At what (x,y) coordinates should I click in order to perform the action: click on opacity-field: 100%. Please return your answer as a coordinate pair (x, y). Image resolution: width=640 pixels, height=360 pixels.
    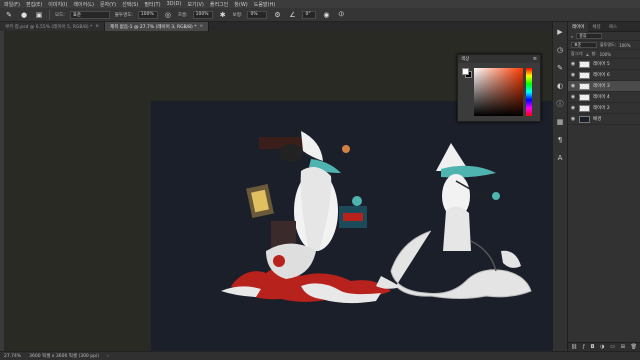
    Looking at the image, I should click on (147, 14).